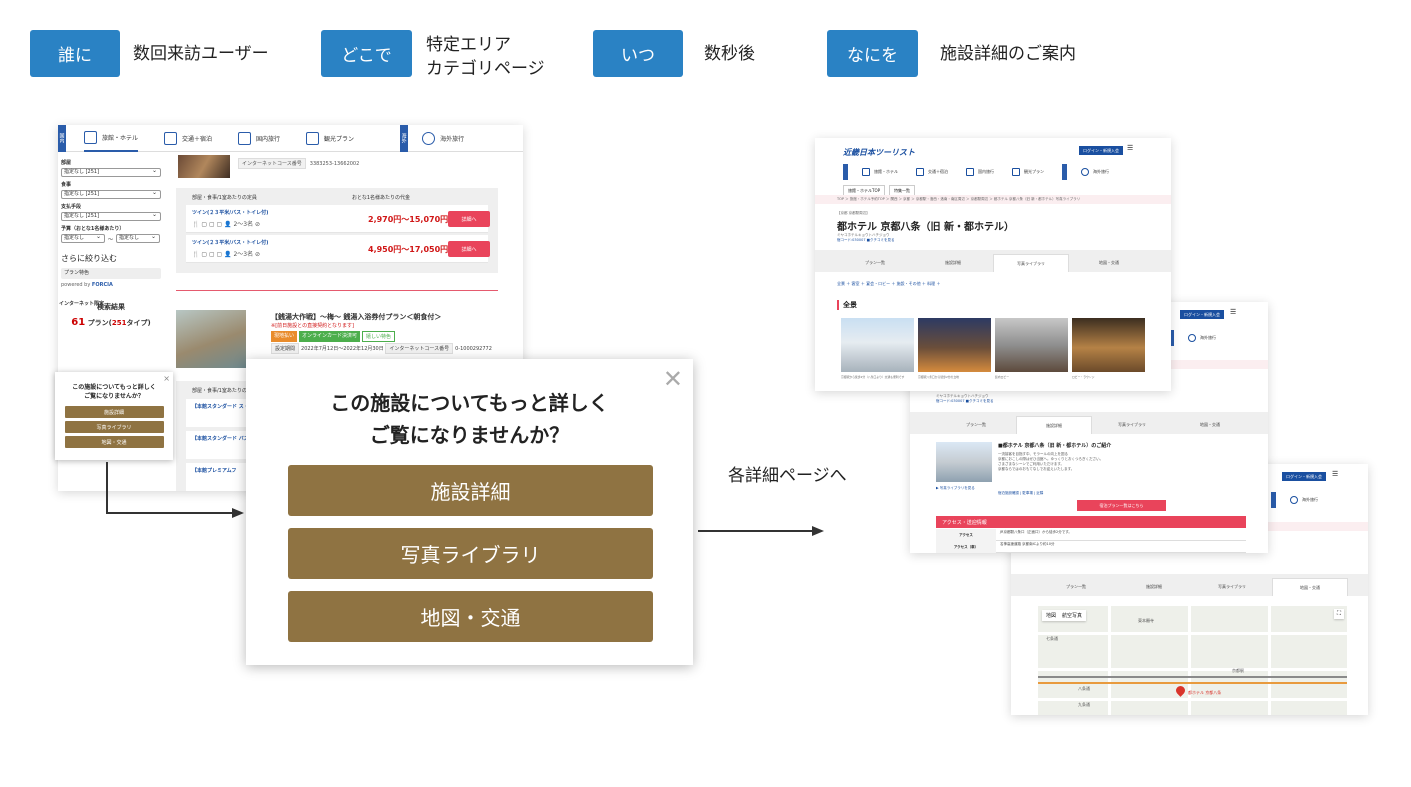  Describe the element at coordinates (1192, 660) in the screenshot. I see `access-map: 京都駅 東本願寺 七条通 八条通 九条通 都ホテル 京都八条 地図 航空写真 ⛶` at that location.